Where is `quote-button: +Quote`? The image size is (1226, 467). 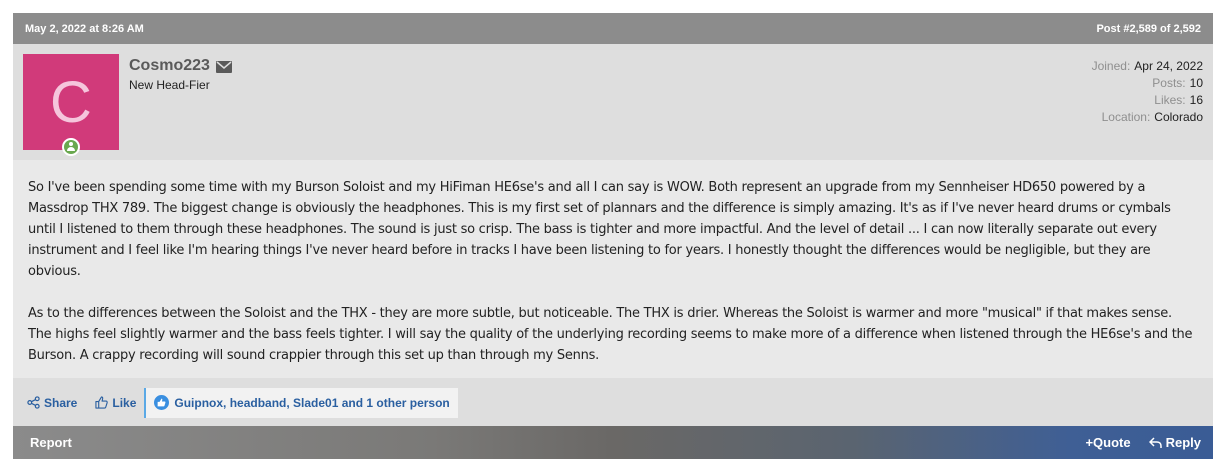
quote-button: +Quote is located at coordinates (1107, 442).